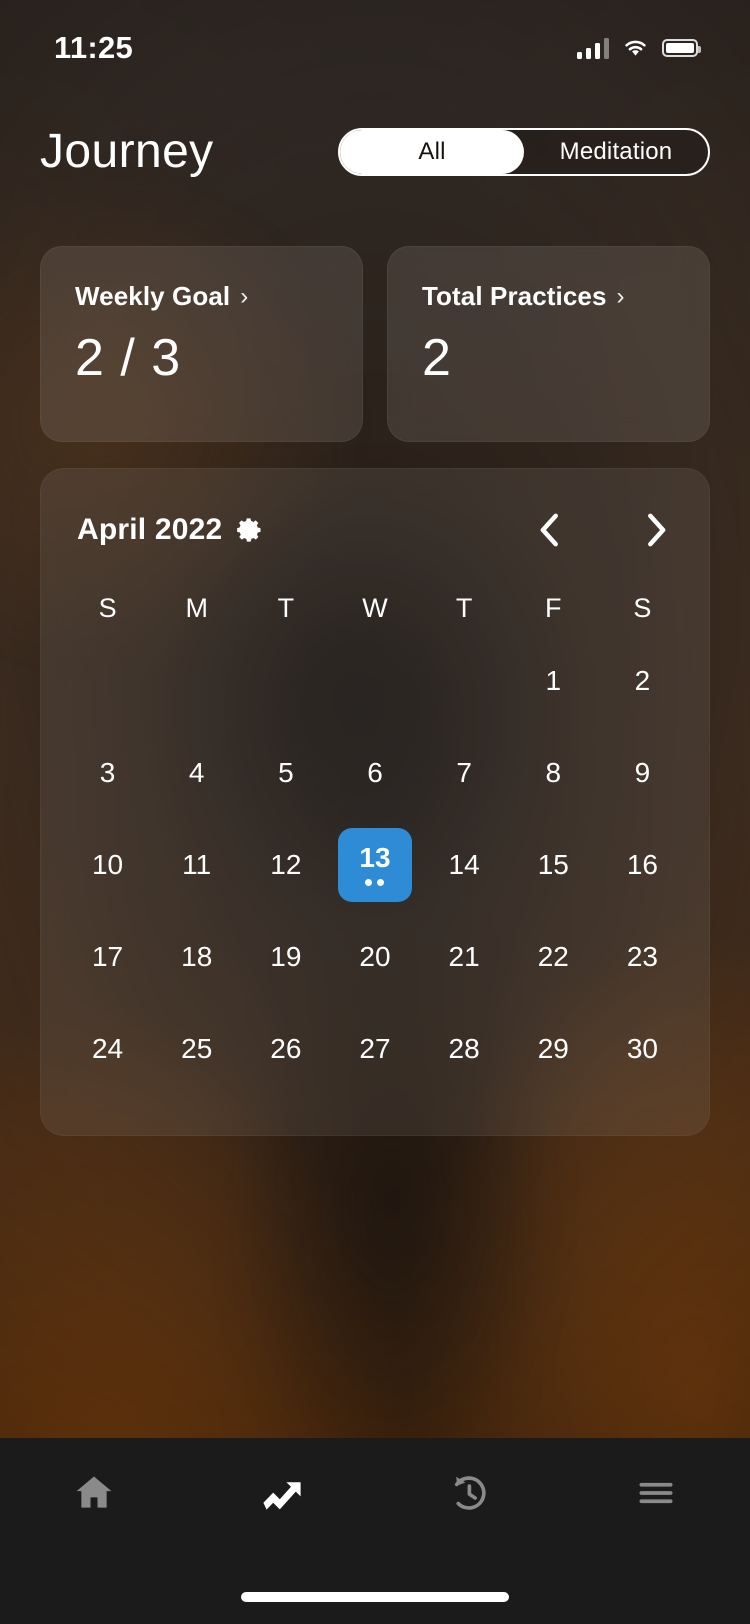 The height and width of the screenshot is (1624, 750). Describe the element at coordinates (437, 358) in the screenshot. I see `total-practices-value: 2` at that location.